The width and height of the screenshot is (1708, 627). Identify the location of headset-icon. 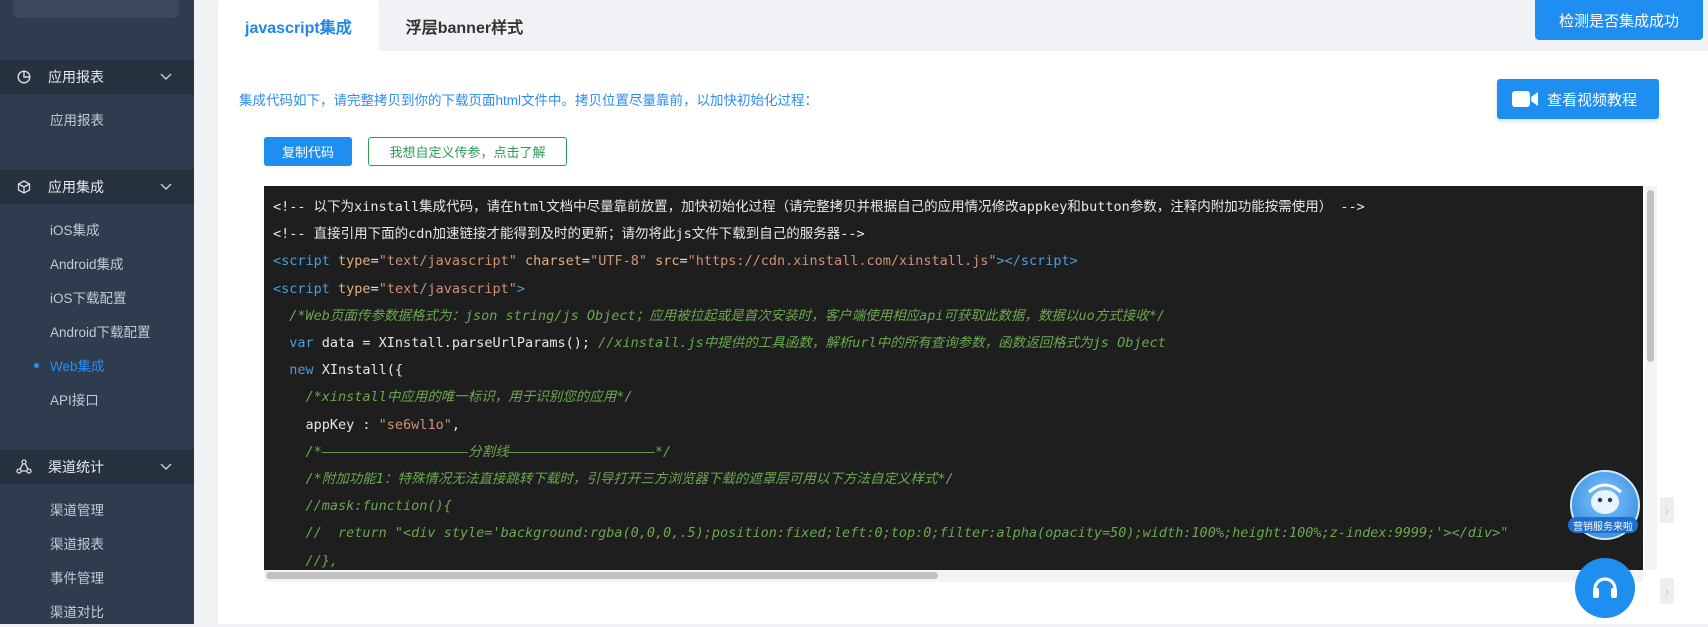
(1605, 587).